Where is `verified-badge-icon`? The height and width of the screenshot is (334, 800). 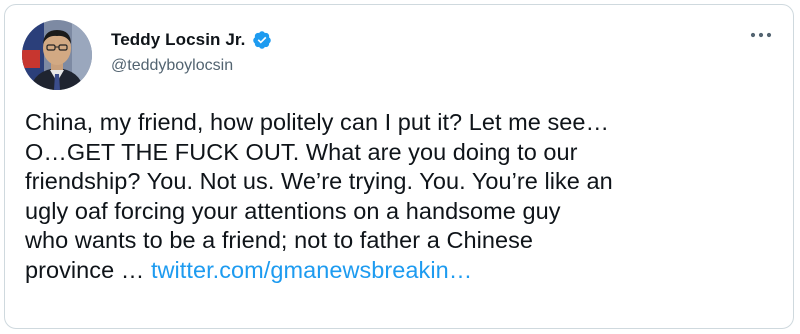
verified-badge-icon is located at coordinates (262, 40).